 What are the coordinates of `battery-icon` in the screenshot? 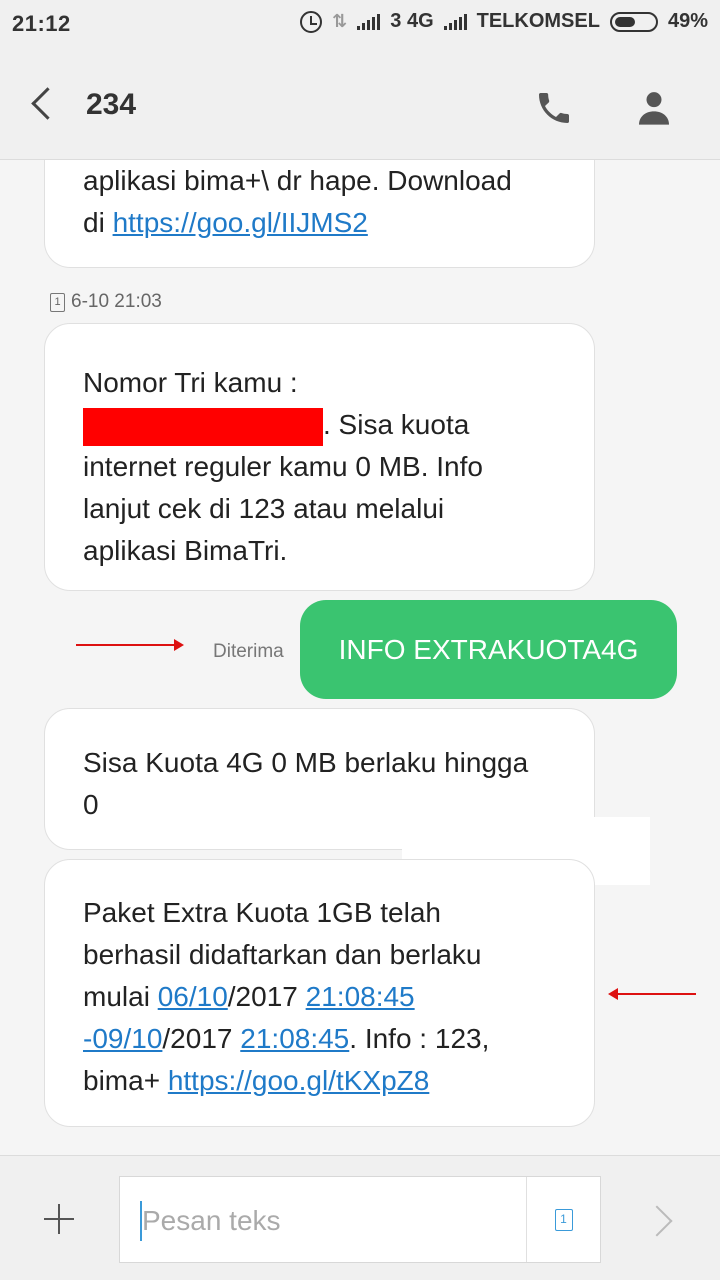 It's located at (633, 21).